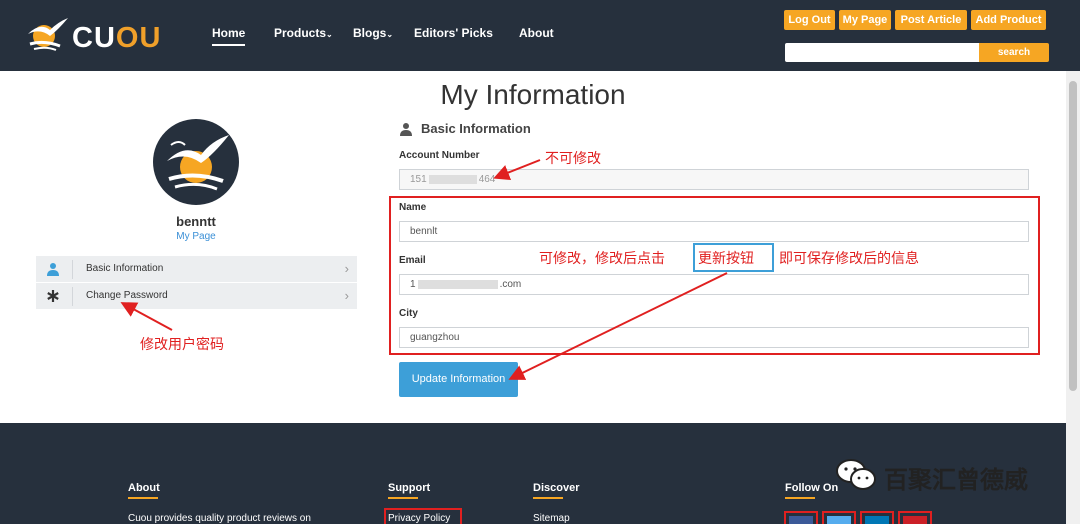 This screenshot has width=1080, height=524. What do you see at coordinates (618, 326) in the screenshot?
I see `annotation-arrow-update` at bounding box center [618, 326].